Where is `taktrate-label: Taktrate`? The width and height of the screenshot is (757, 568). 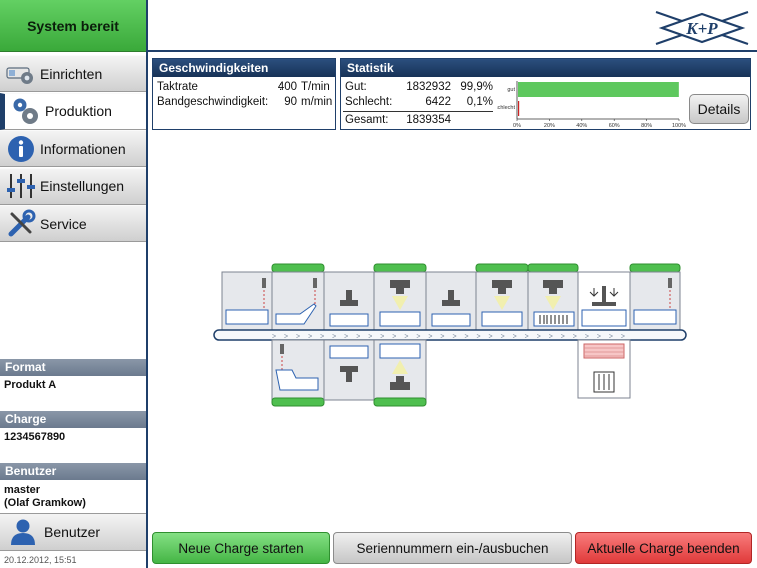 taktrate-label: Taktrate is located at coordinates (177, 87).